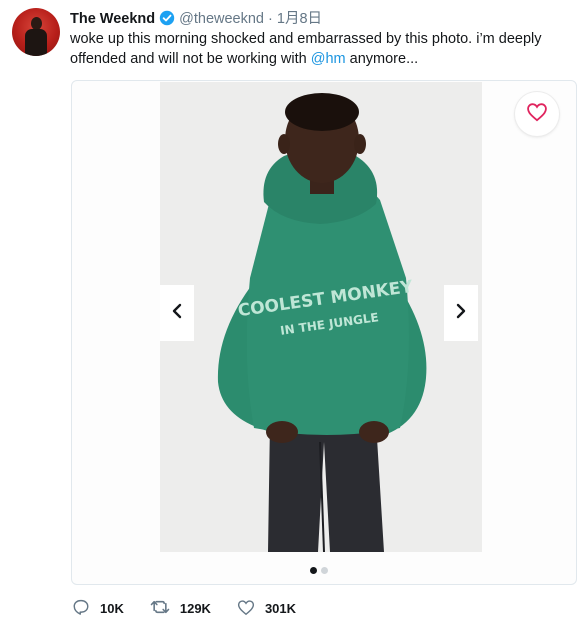 This screenshot has width=587, height=624. I want to click on author-avatar, so click(36, 32).